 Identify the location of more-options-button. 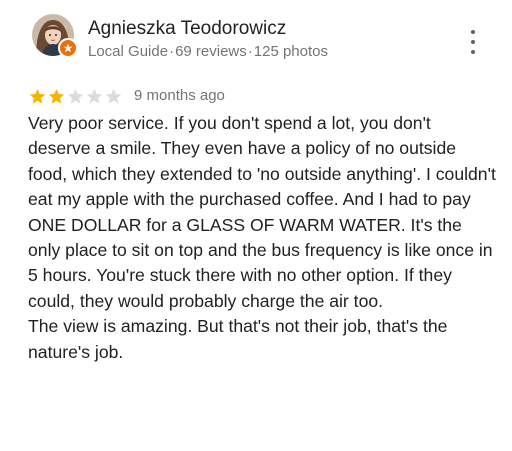
(473, 42).